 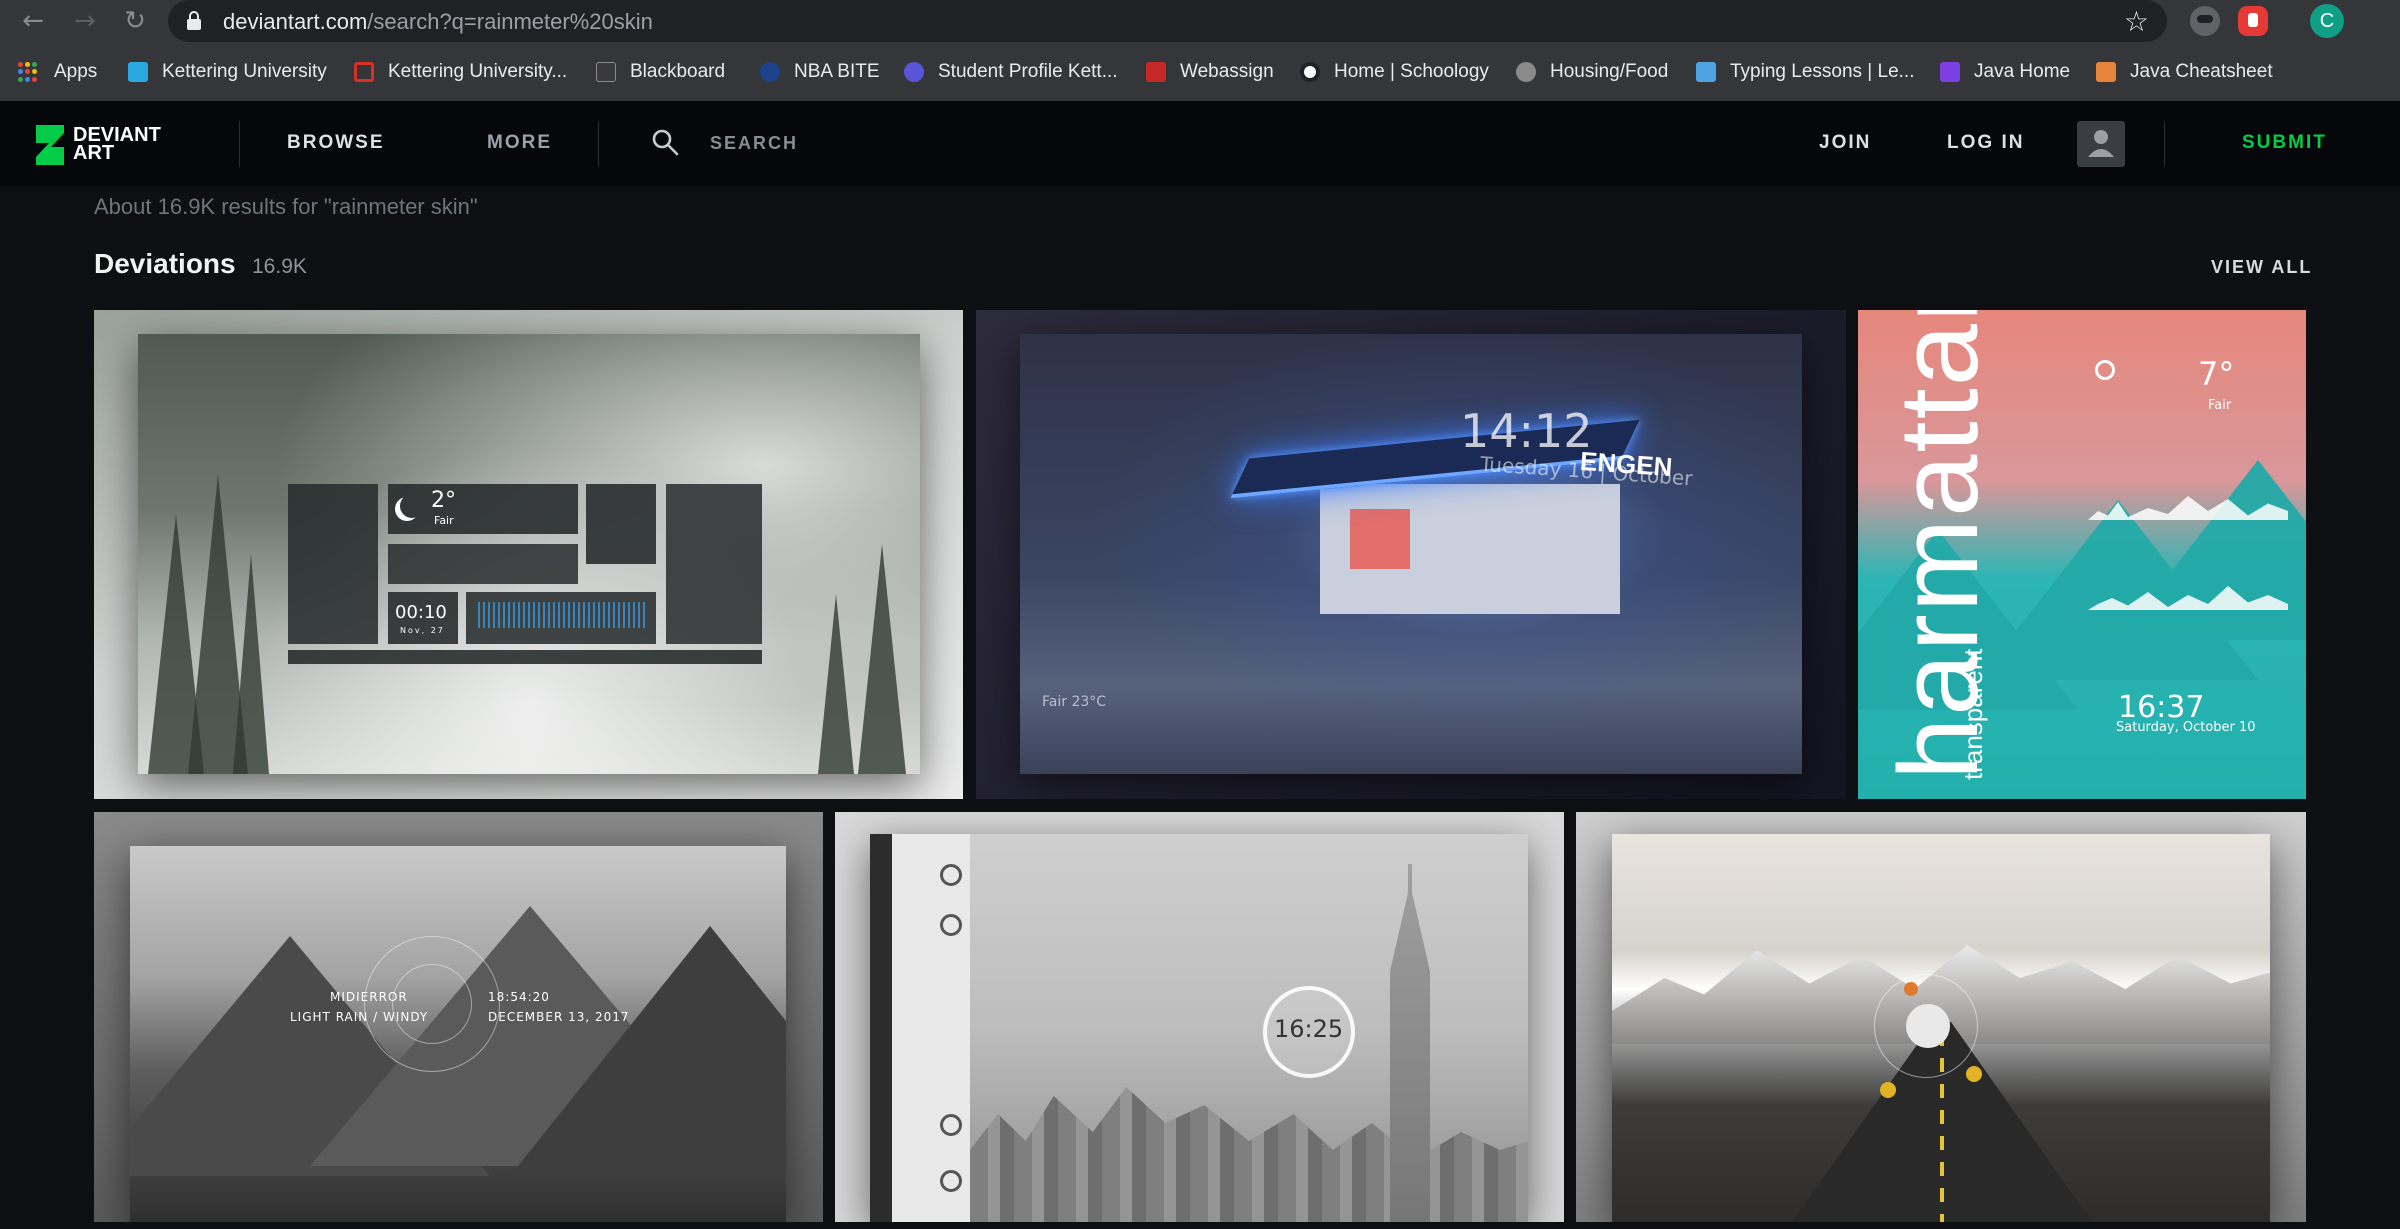 What do you see at coordinates (1380, 539) in the screenshot?
I see `building-window` at bounding box center [1380, 539].